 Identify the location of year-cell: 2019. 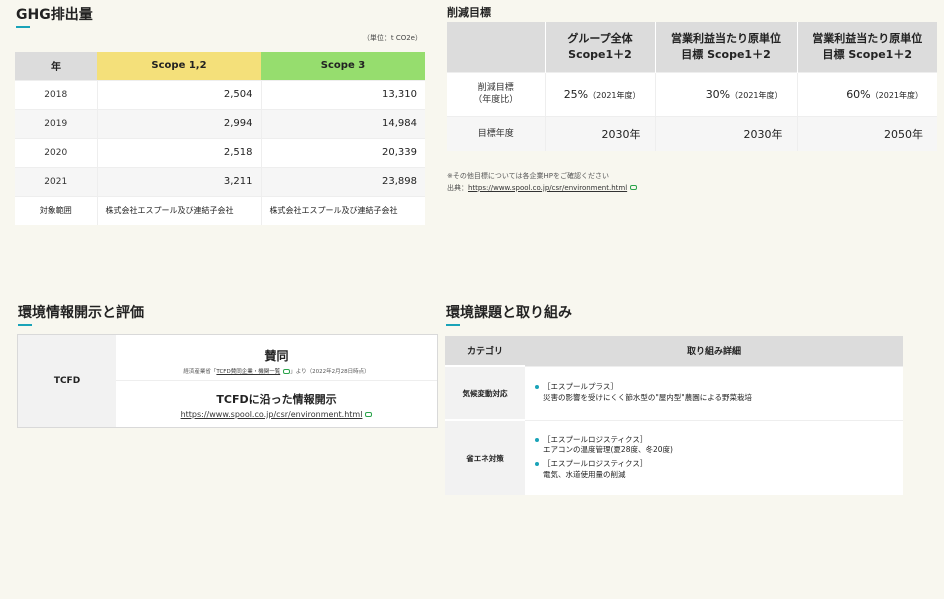
(56, 123).